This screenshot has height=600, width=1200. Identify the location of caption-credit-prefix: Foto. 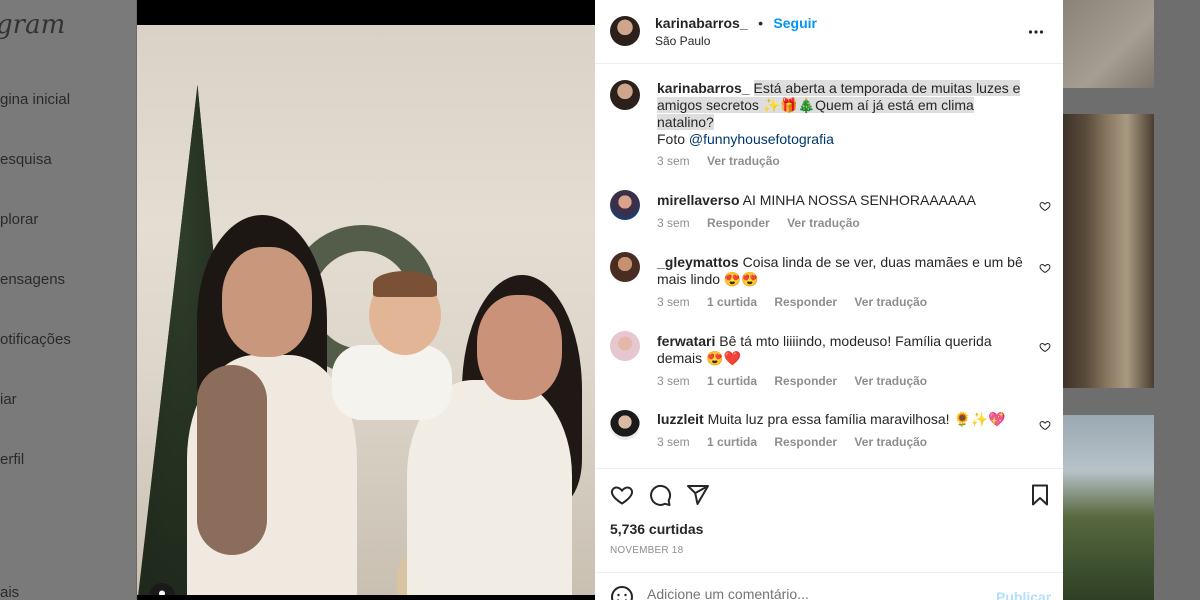
(673, 139).